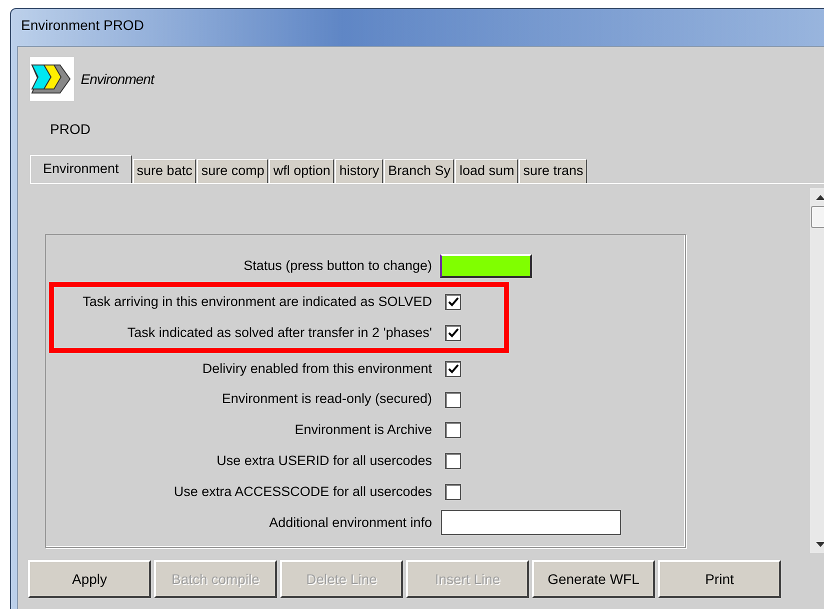  What do you see at coordinates (232, 171) in the screenshot?
I see `tab: sure comp` at bounding box center [232, 171].